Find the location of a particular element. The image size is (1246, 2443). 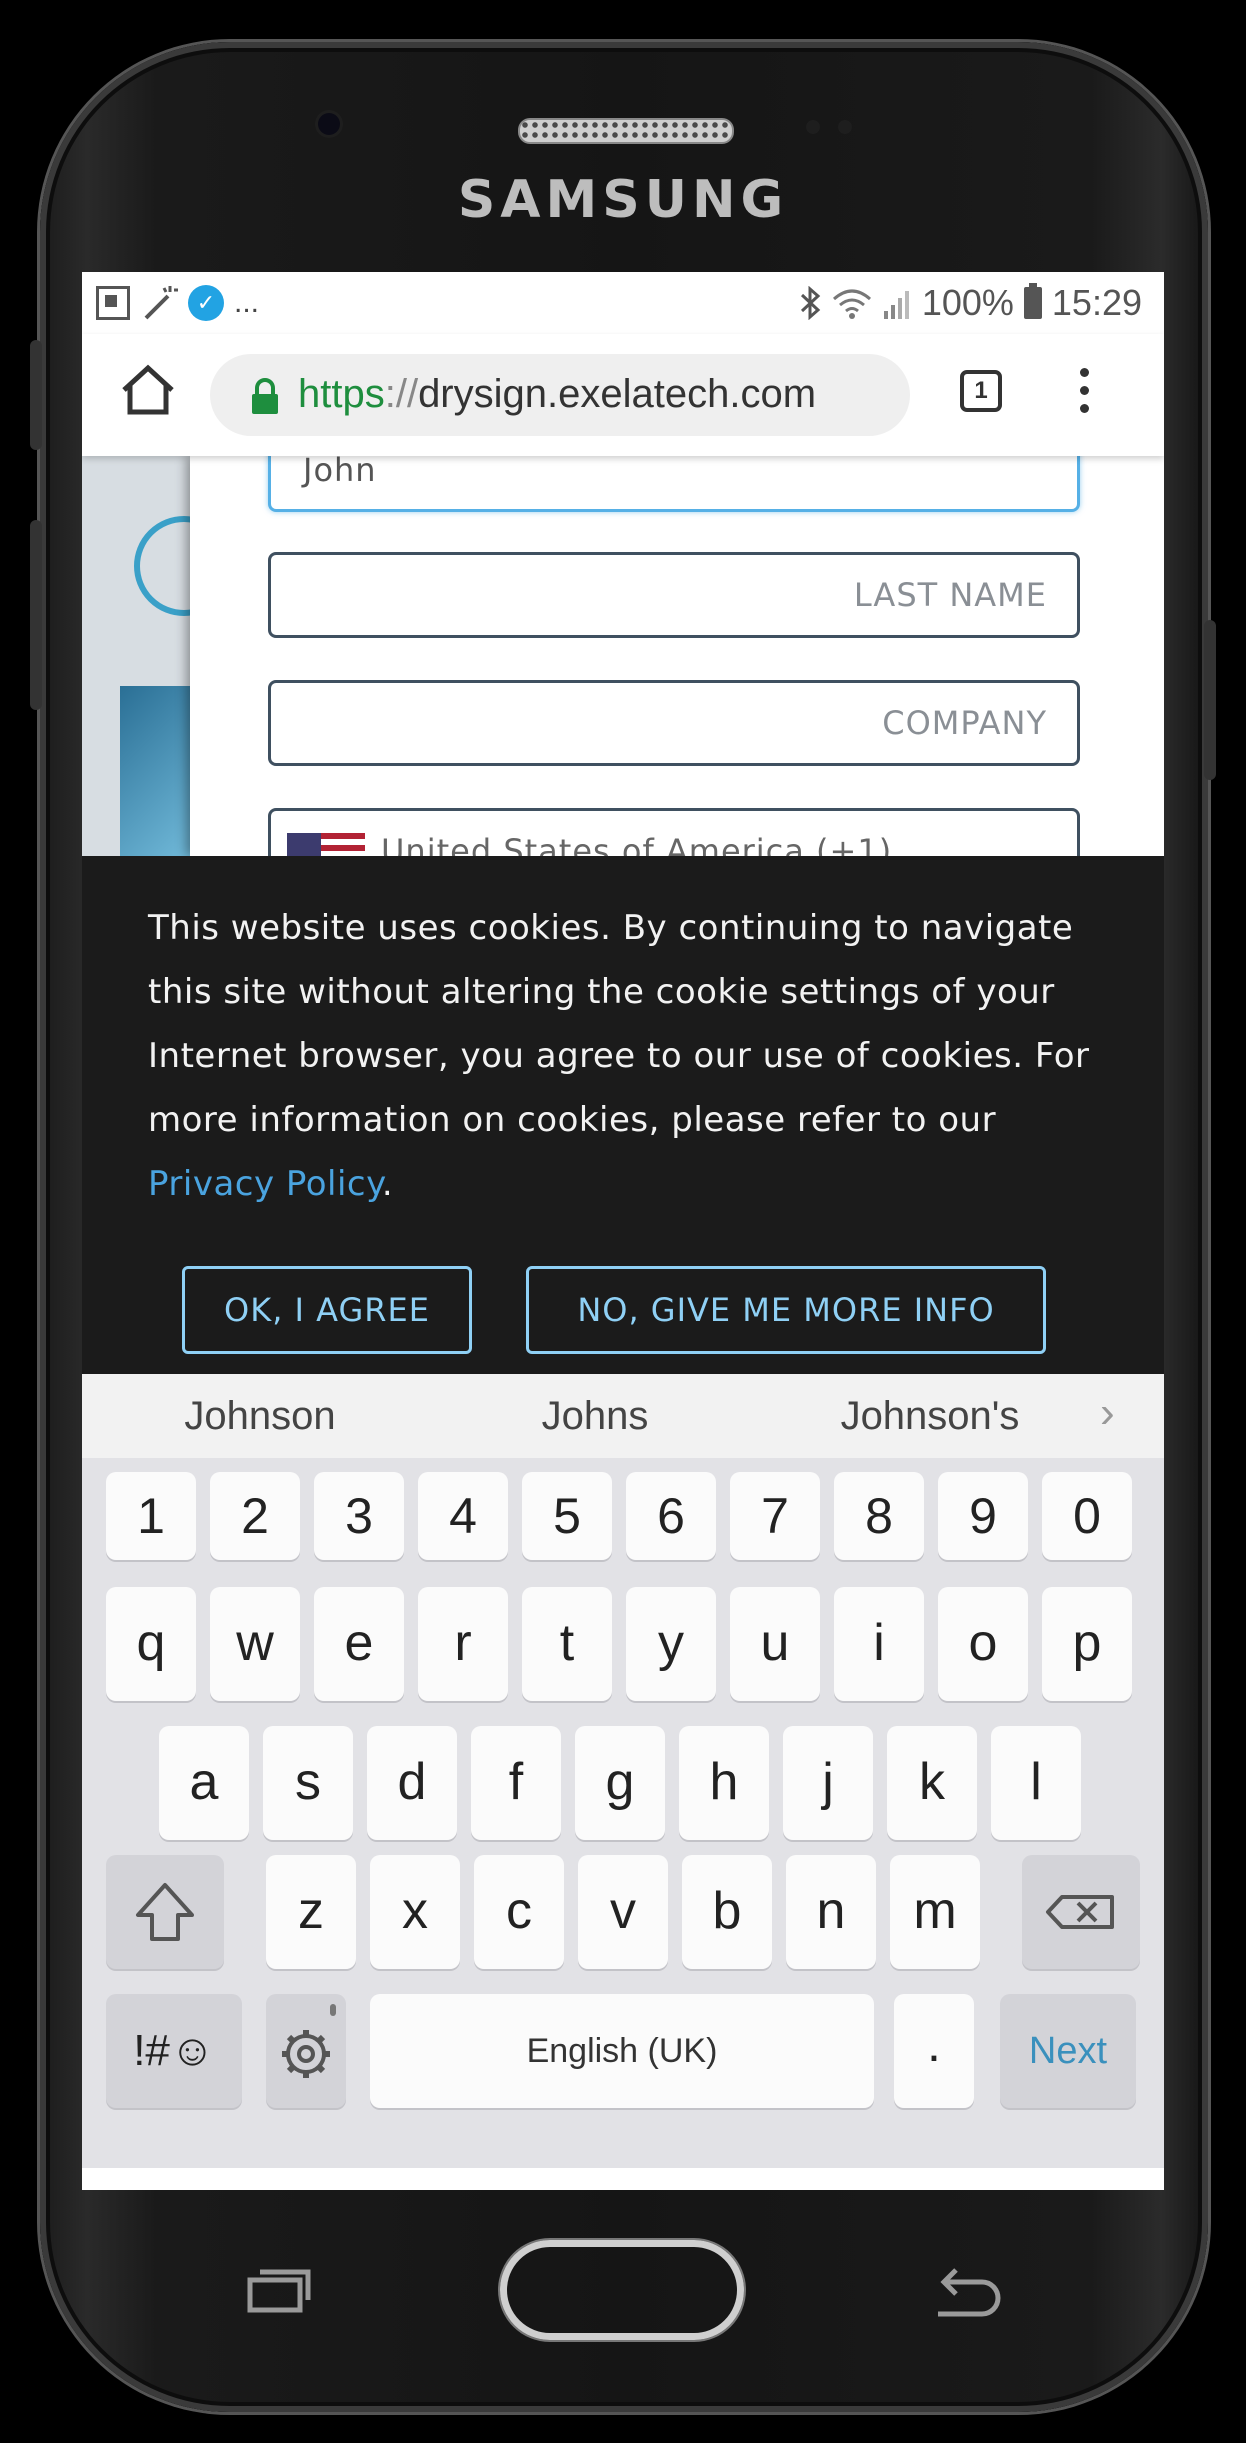

page-background is located at coordinates (158, 656).